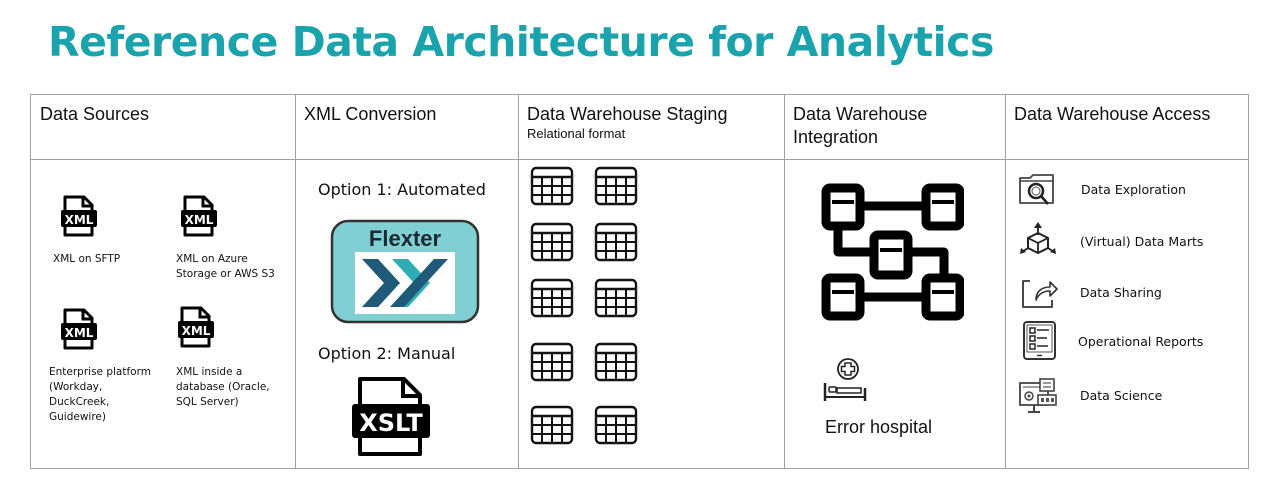 The height and width of the screenshot is (502, 1280). What do you see at coordinates (1121, 395) in the screenshot?
I see `access-label: Data Science` at bounding box center [1121, 395].